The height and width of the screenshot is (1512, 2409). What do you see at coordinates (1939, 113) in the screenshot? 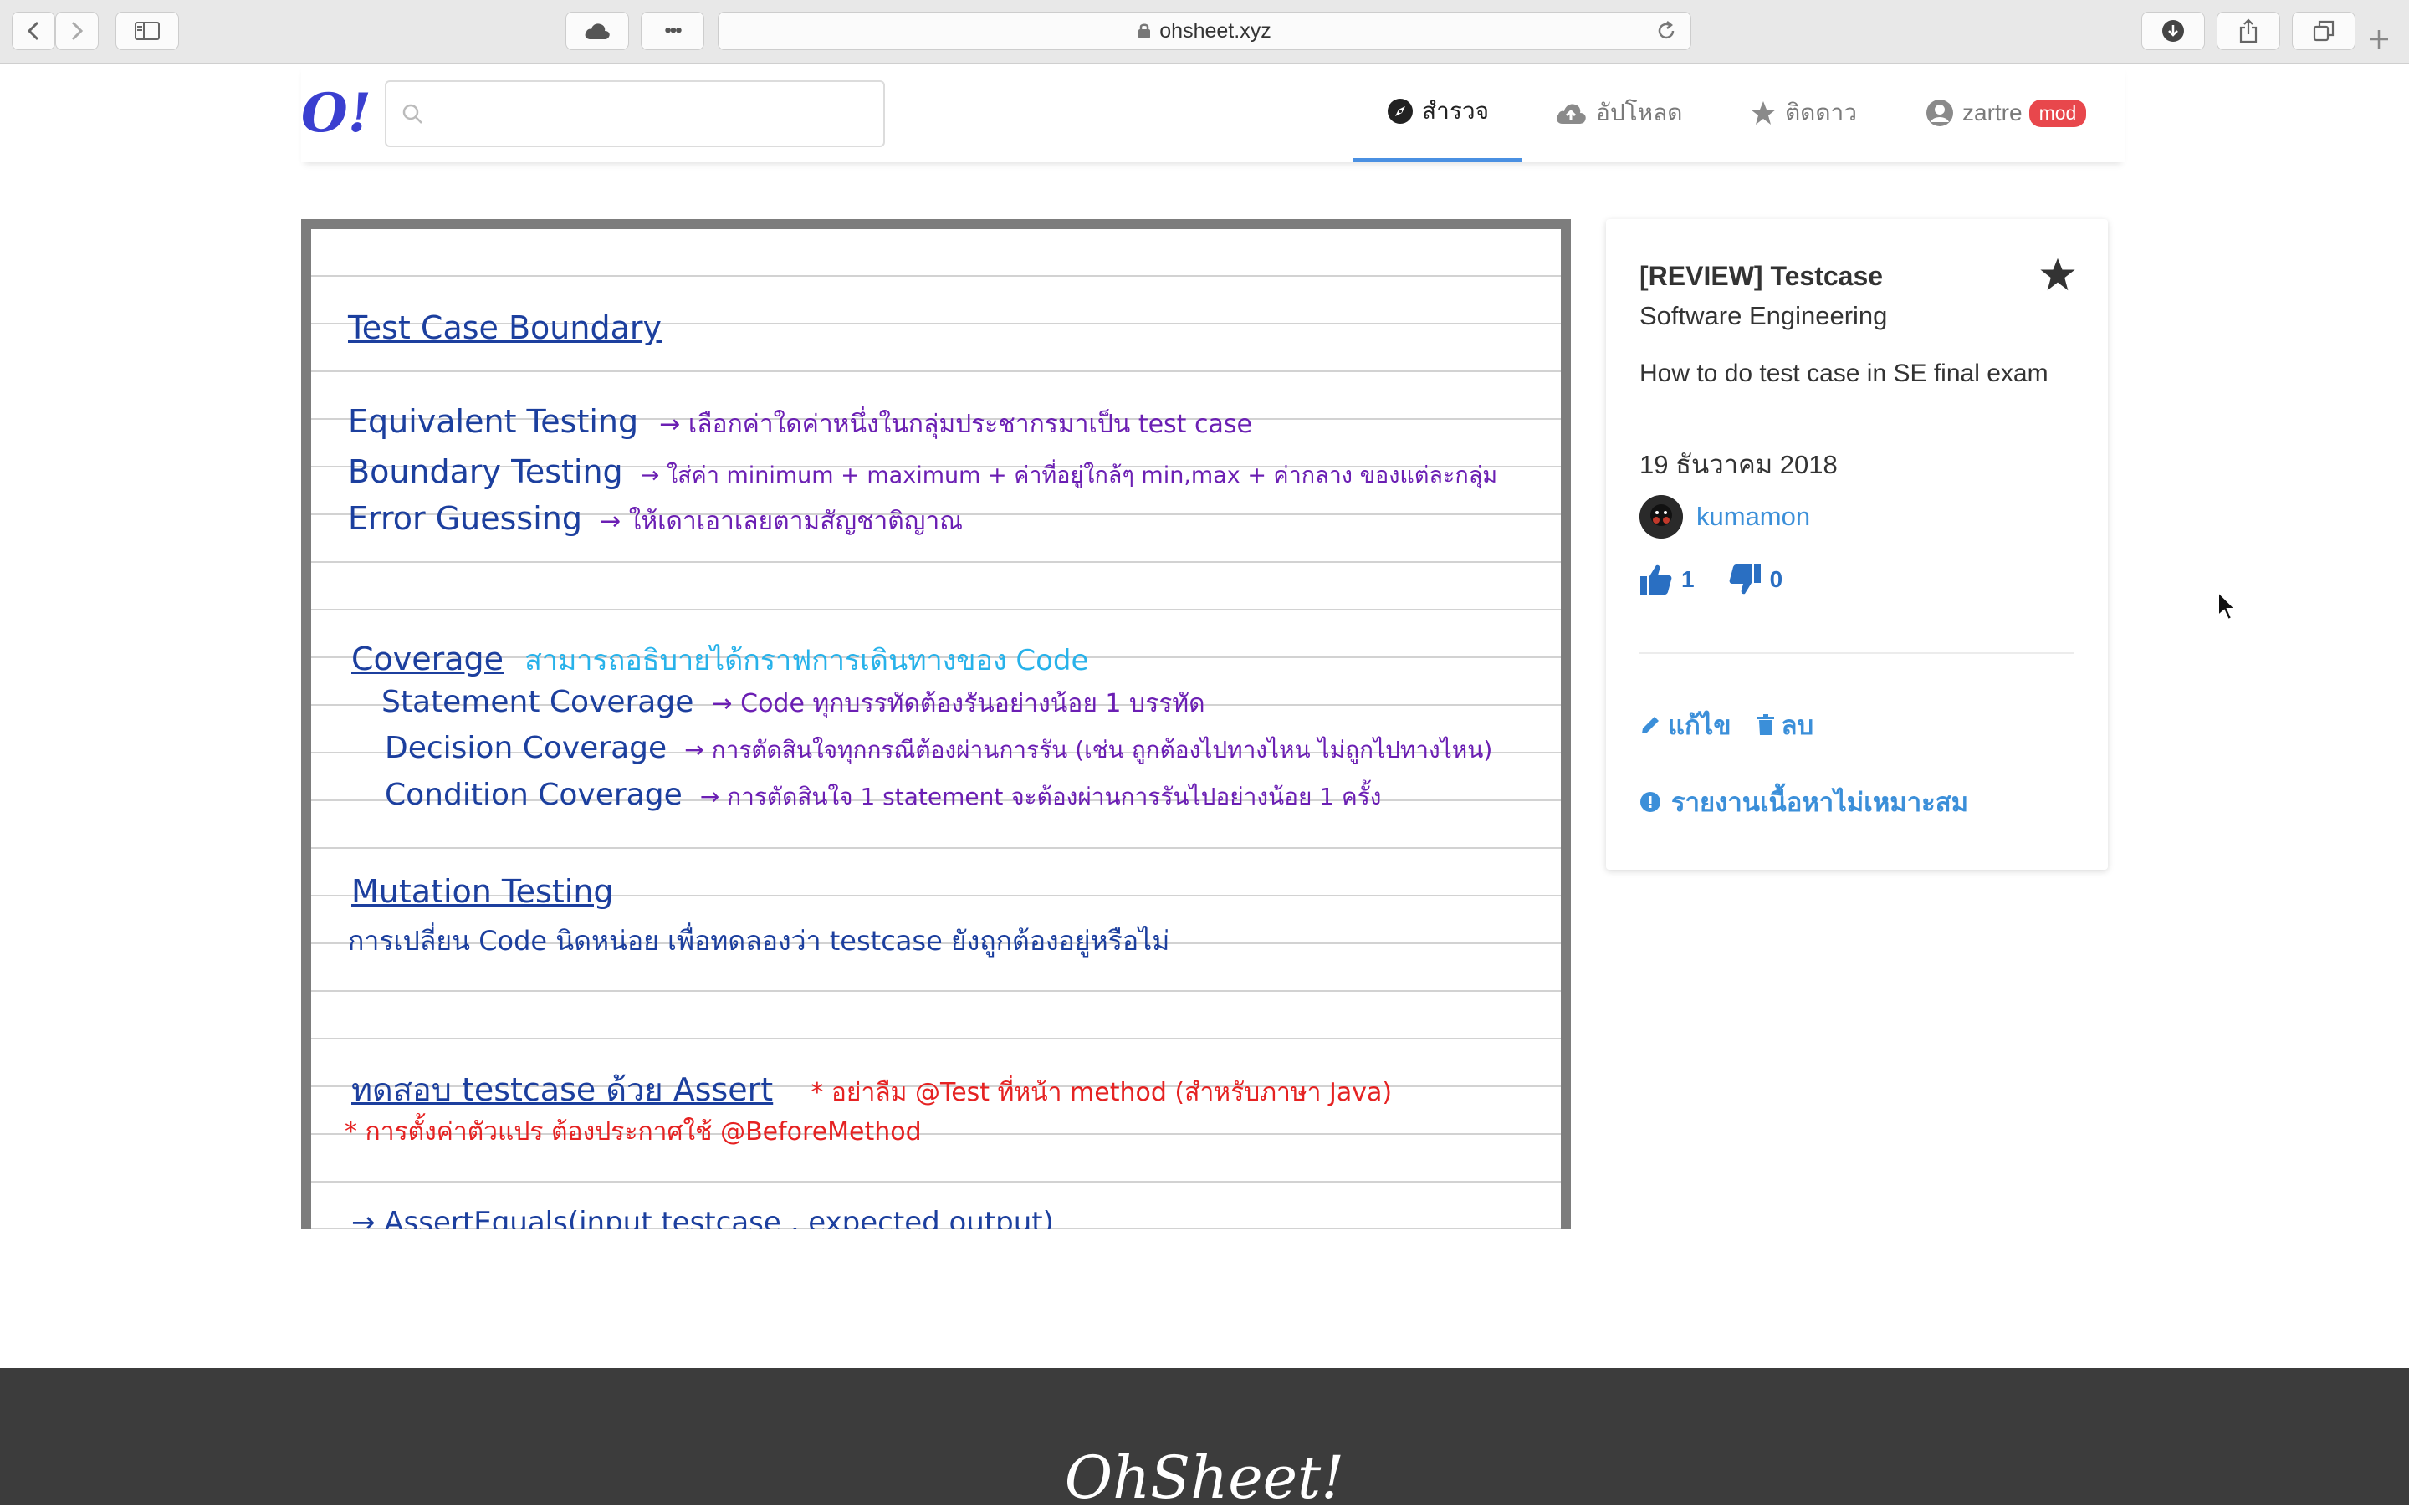
I see `user-circle-icon` at bounding box center [1939, 113].